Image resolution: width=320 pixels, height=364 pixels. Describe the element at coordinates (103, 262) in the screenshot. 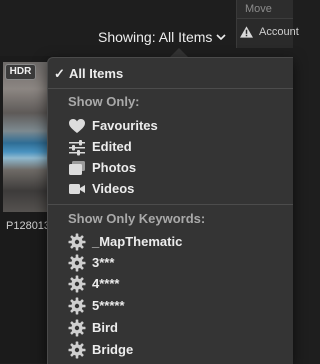

I see `menu-item-label: 3***` at that location.